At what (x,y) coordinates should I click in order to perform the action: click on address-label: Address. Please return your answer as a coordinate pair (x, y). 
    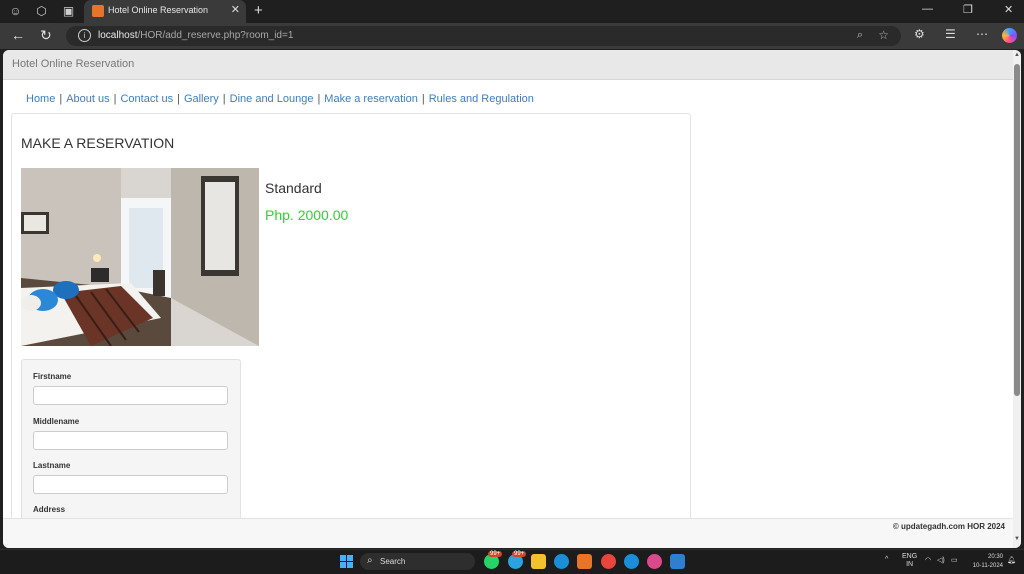
    Looking at the image, I should click on (49, 509).